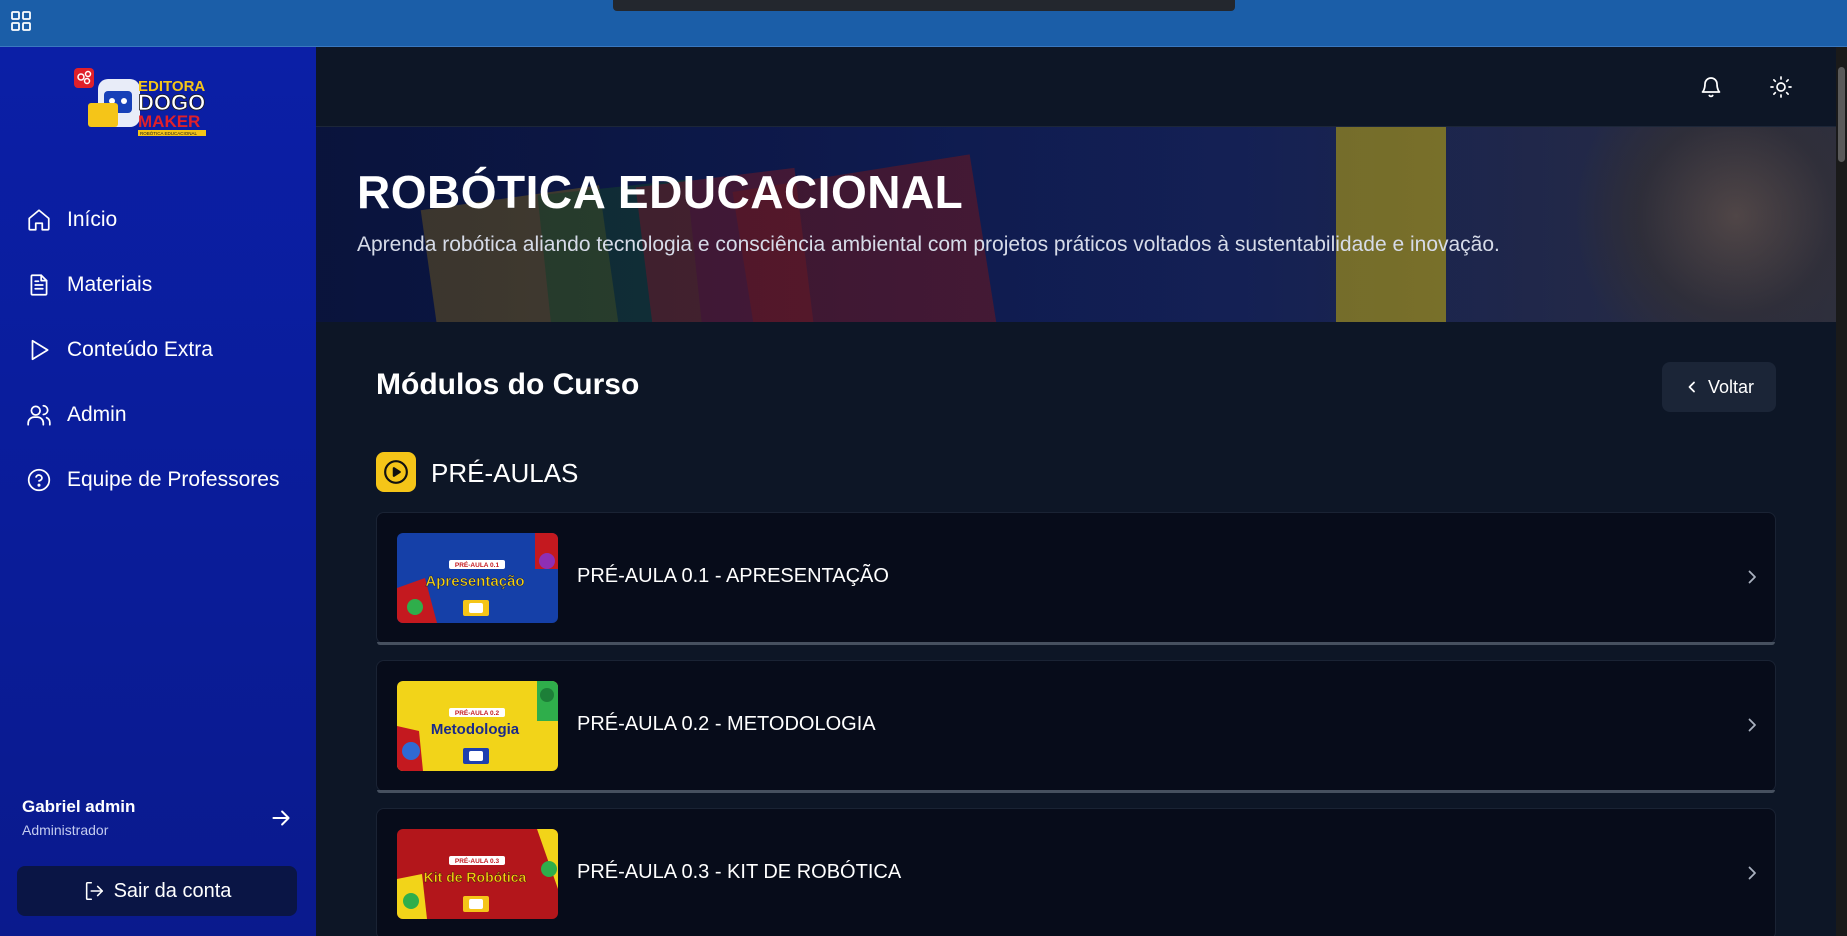 The height and width of the screenshot is (936, 1847). I want to click on user-role: Administrador, so click(65, 830).